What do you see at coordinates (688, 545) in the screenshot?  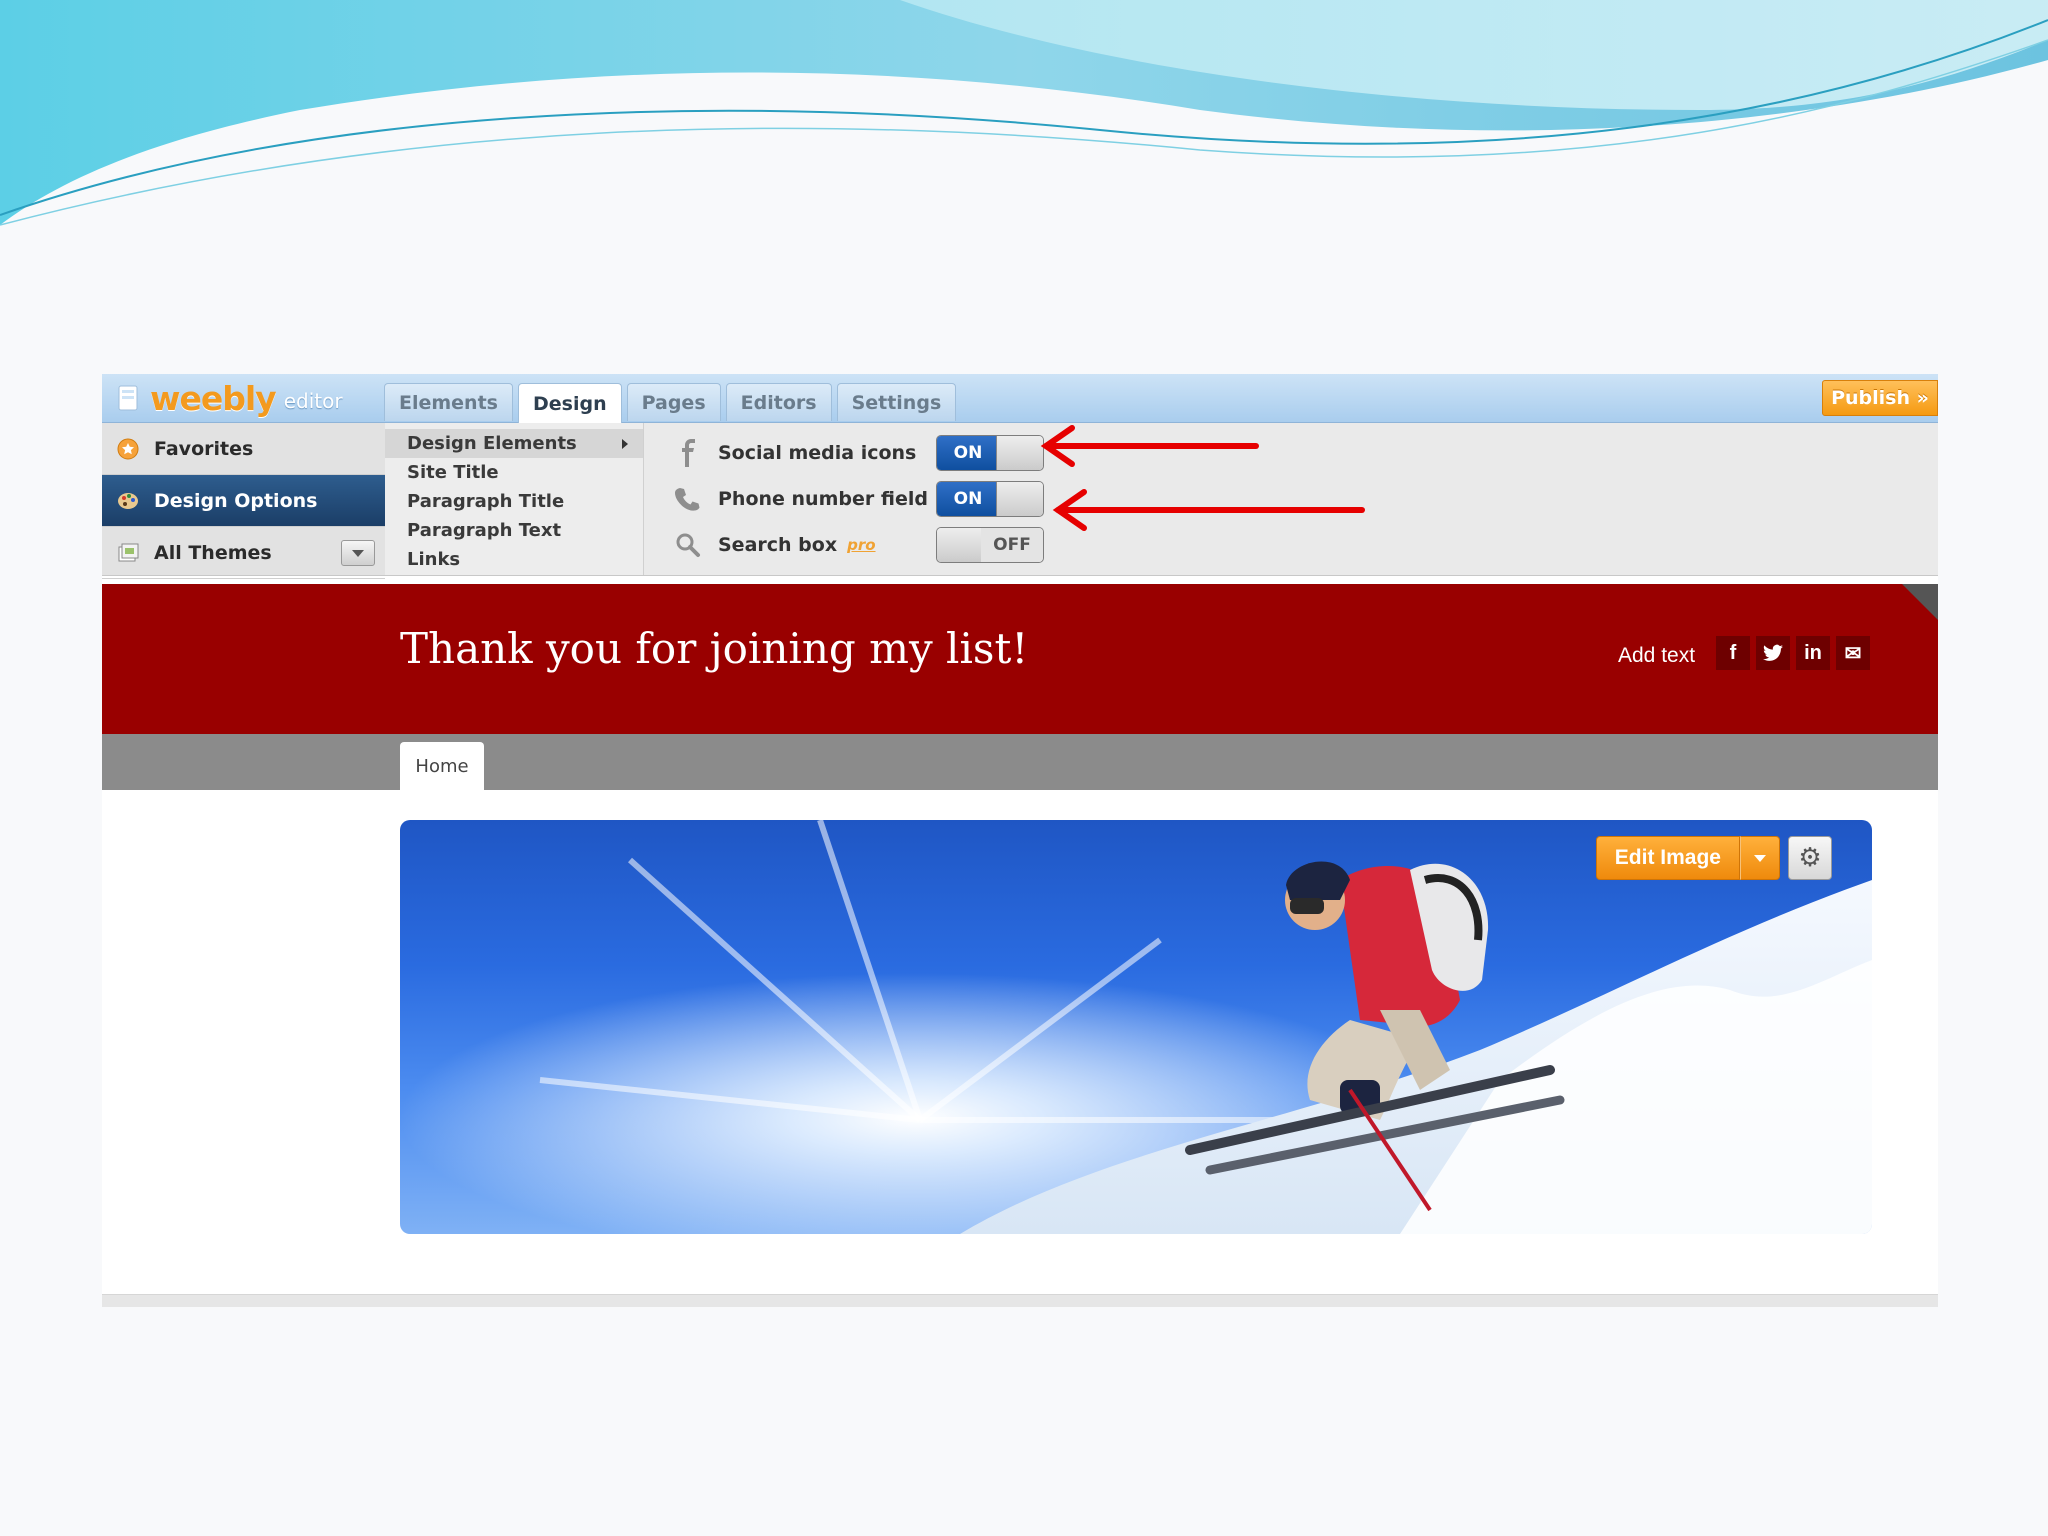 I see `search-icon` at bounding box center [688, 545].